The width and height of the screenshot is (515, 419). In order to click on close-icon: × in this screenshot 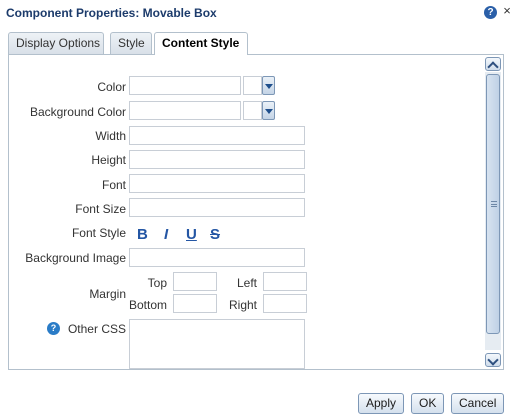, I will do `click(507, 11)`.